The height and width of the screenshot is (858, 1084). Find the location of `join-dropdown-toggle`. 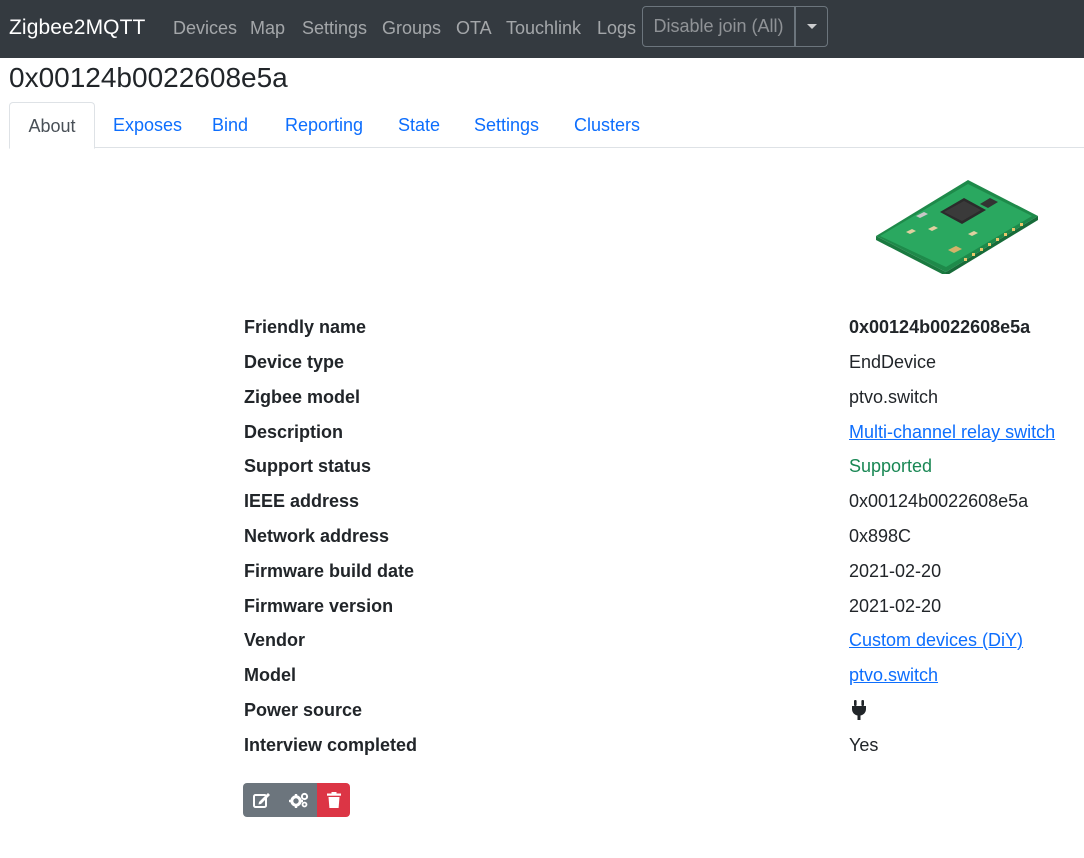

join-dropdown-toggle is located at coordinates (811, 26).